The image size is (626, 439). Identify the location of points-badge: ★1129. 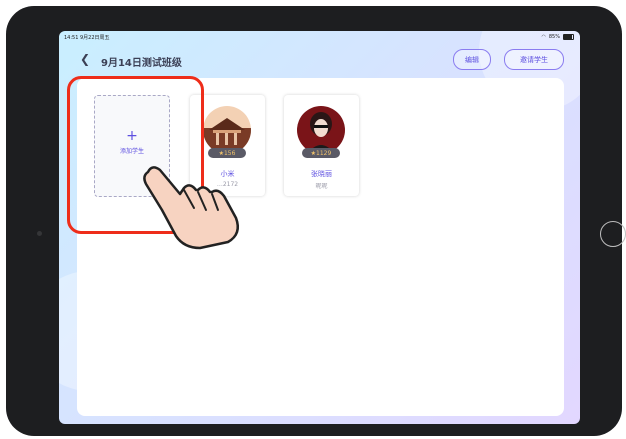
(321, 153).